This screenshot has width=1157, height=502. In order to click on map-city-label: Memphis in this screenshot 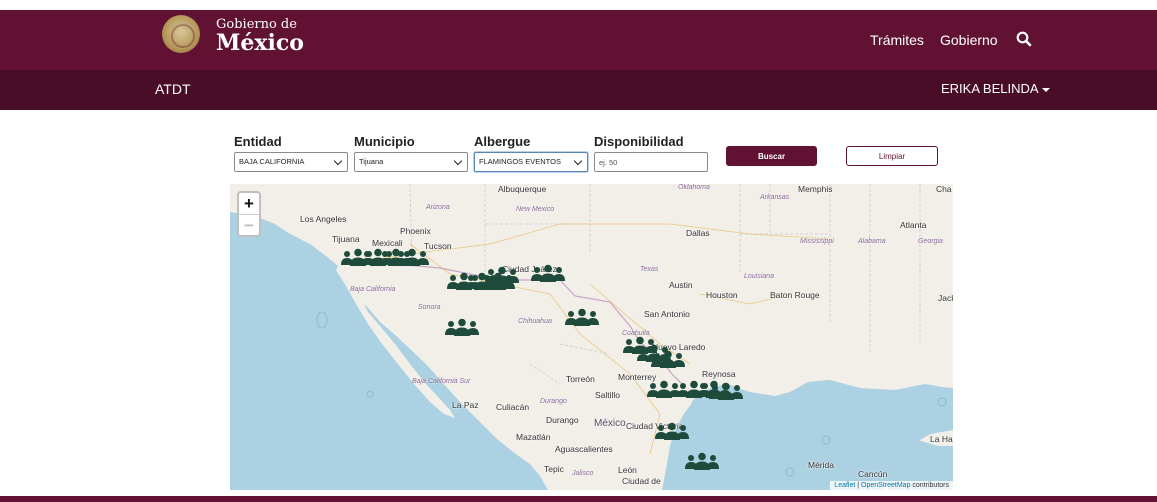, I will do `click(815, 189)`.